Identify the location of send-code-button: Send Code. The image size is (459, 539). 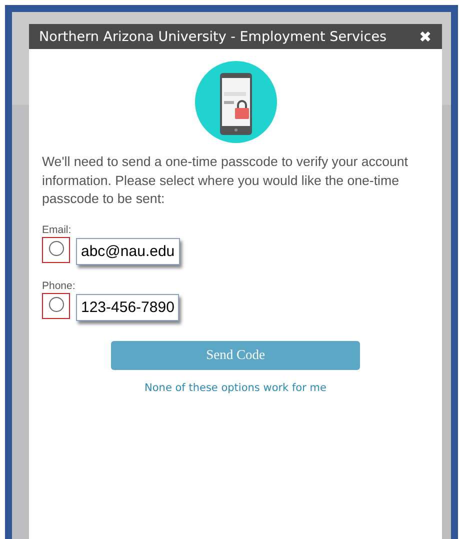
(235, 355).